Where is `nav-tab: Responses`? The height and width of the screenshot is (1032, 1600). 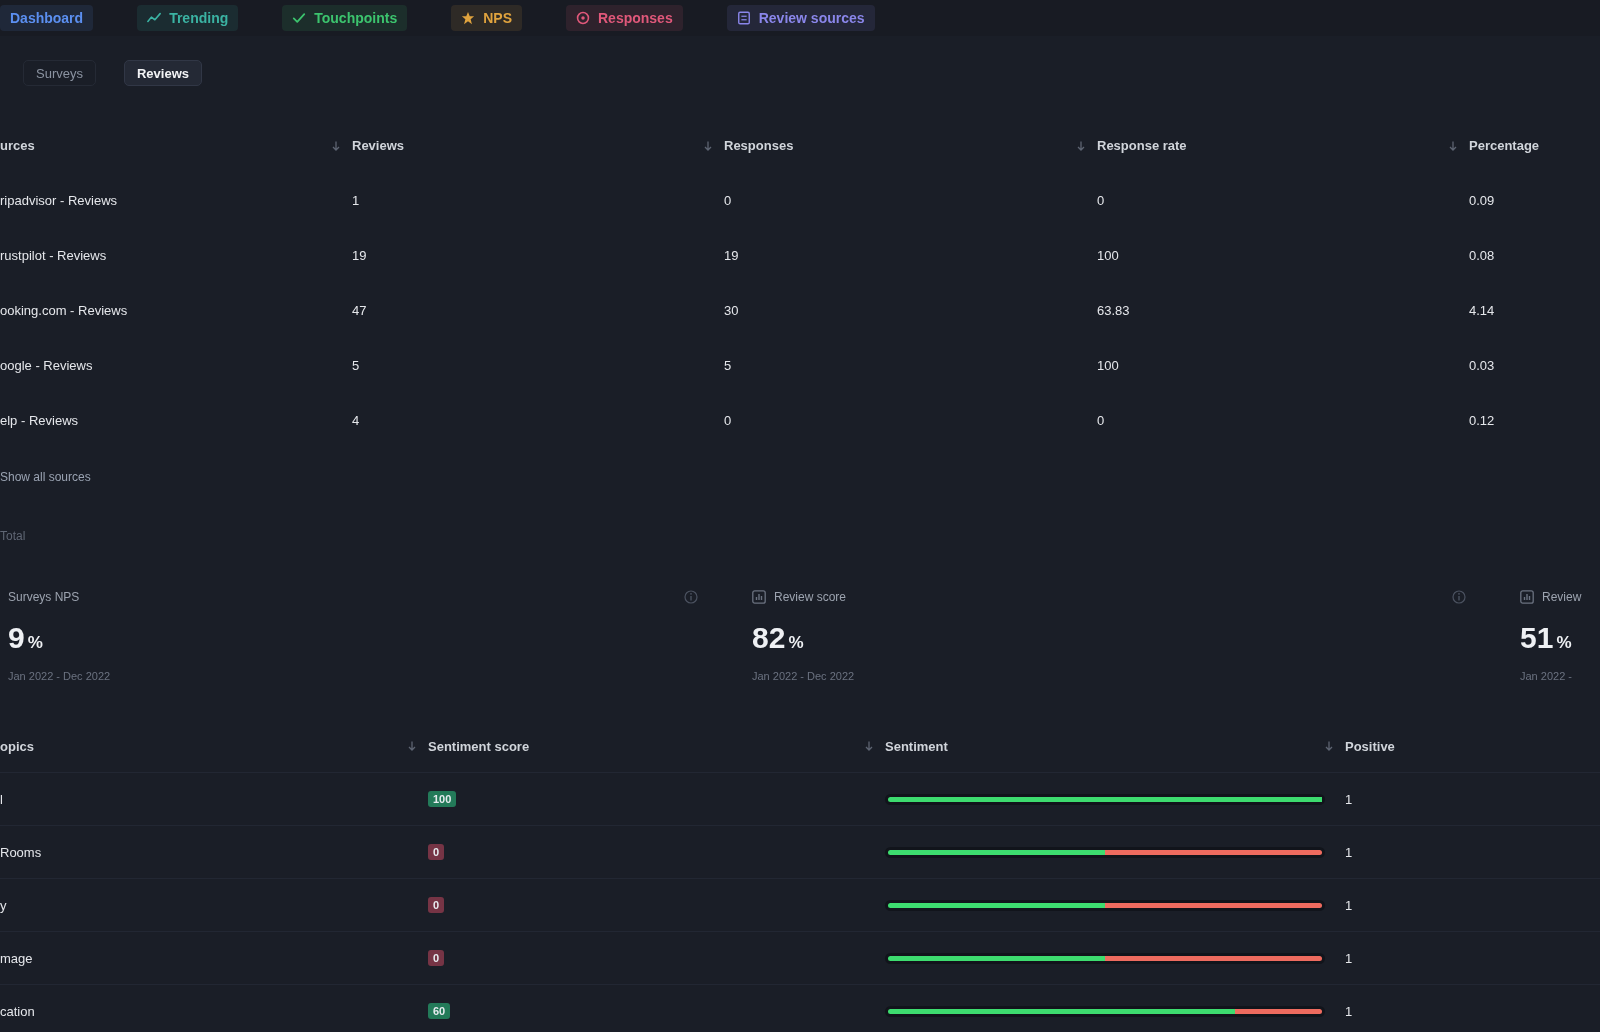 nav-tab: Responses is located at coordinates (624, 18).